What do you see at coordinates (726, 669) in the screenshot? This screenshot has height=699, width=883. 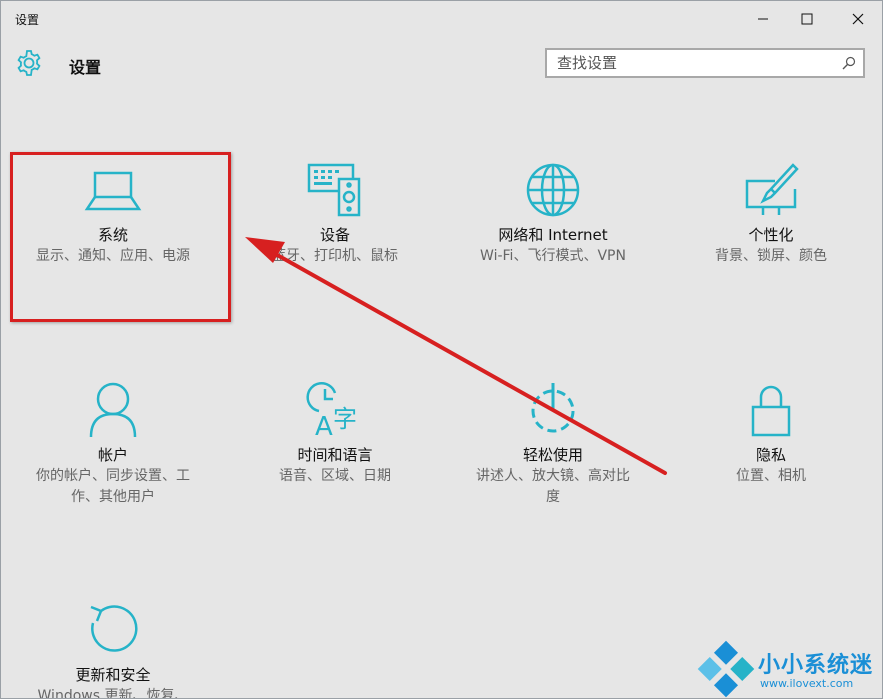 I see `watermark-logo-icon` at bounding box center [726, 669].